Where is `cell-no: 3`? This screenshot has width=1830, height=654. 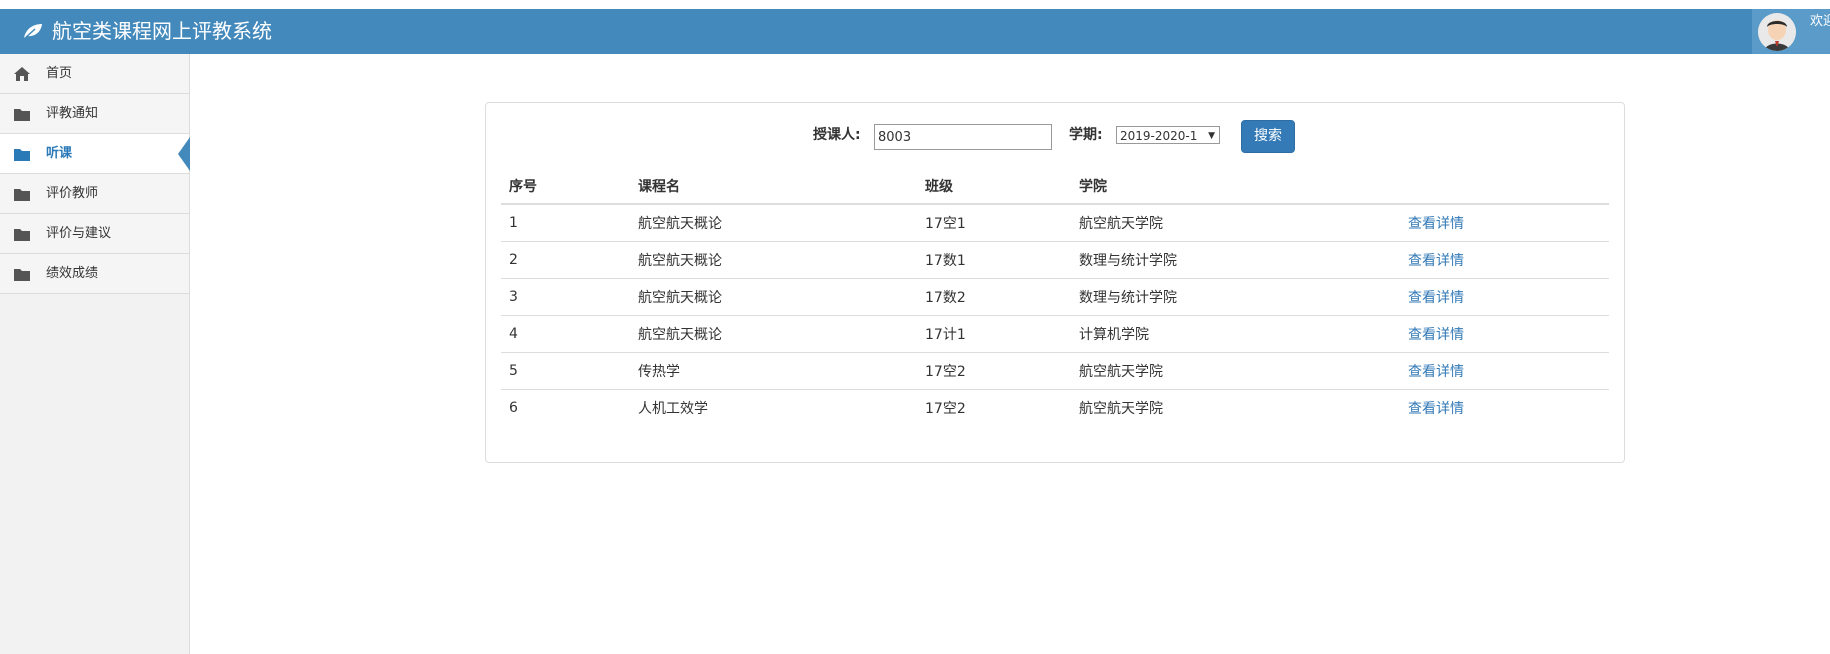
cell-no: 3 is located at coordinates (565, 297).